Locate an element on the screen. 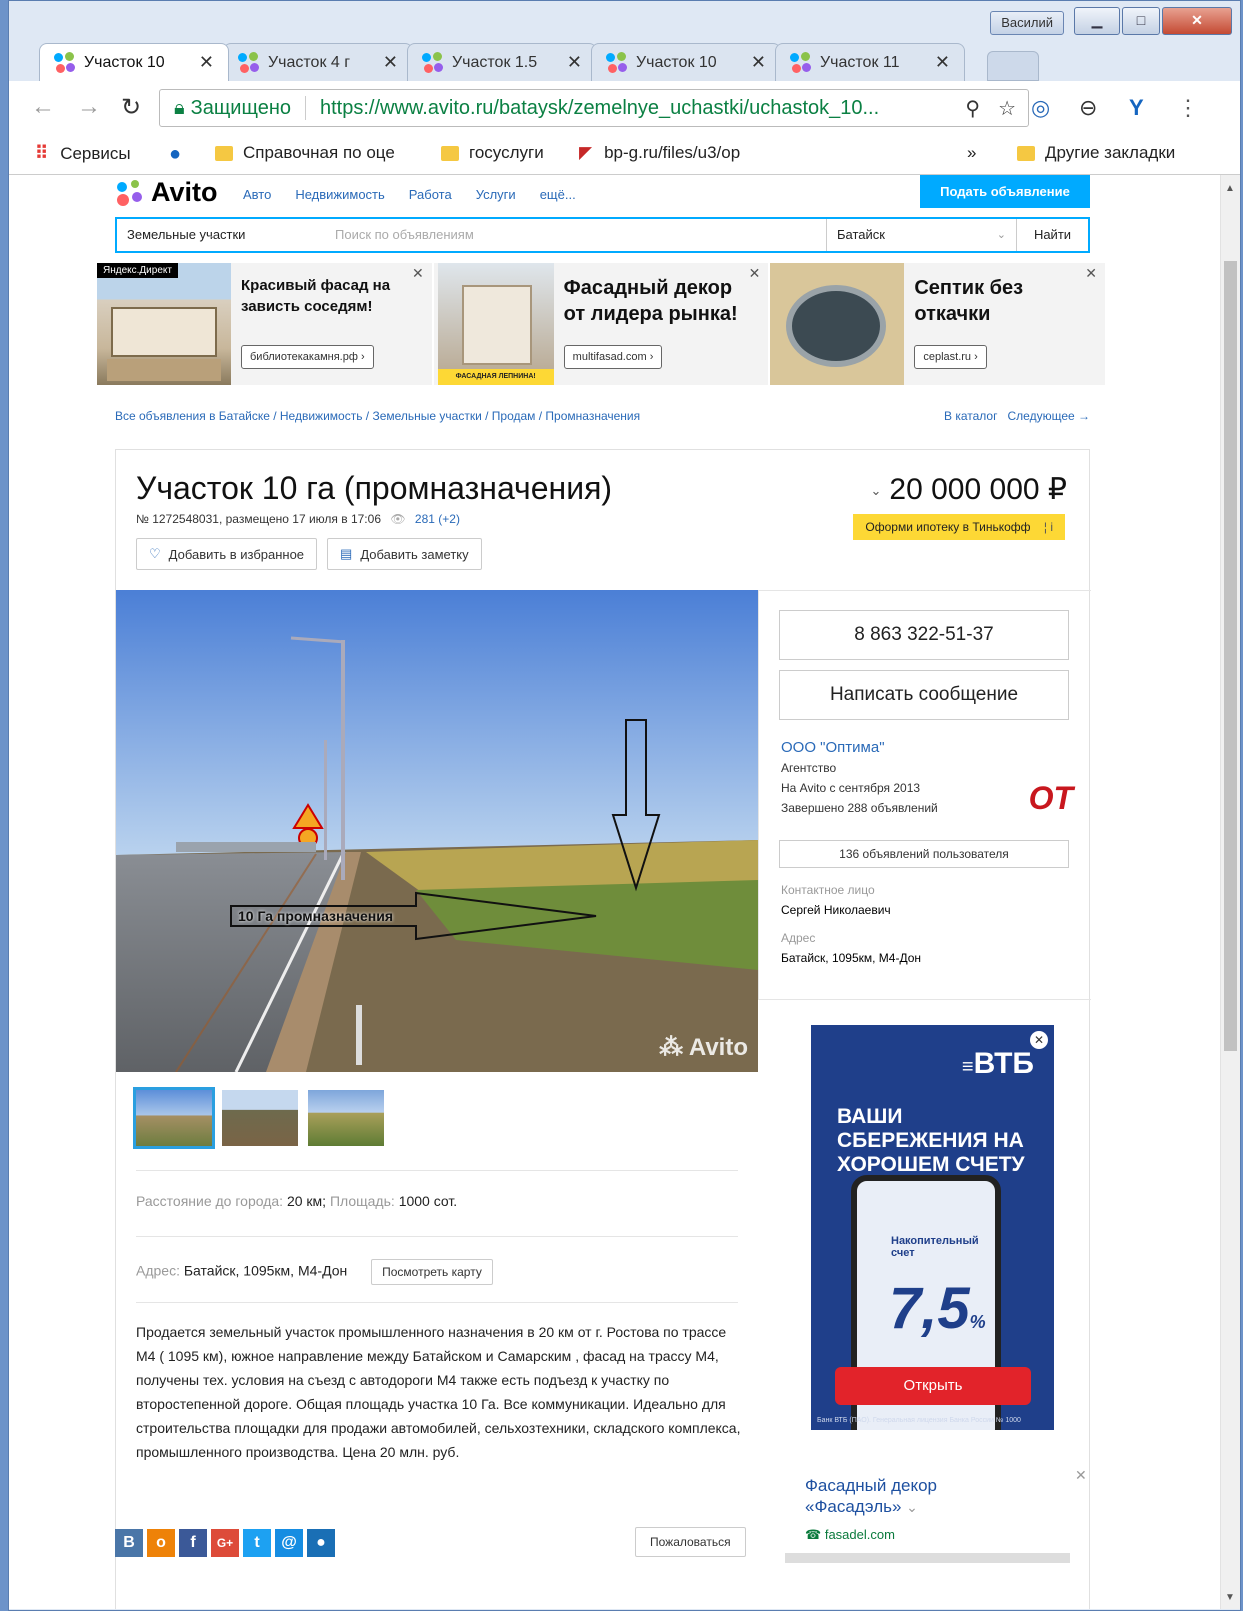 The image size is (1243, 1611). globe-bookmark: ● is located at coordinates (175, 154).